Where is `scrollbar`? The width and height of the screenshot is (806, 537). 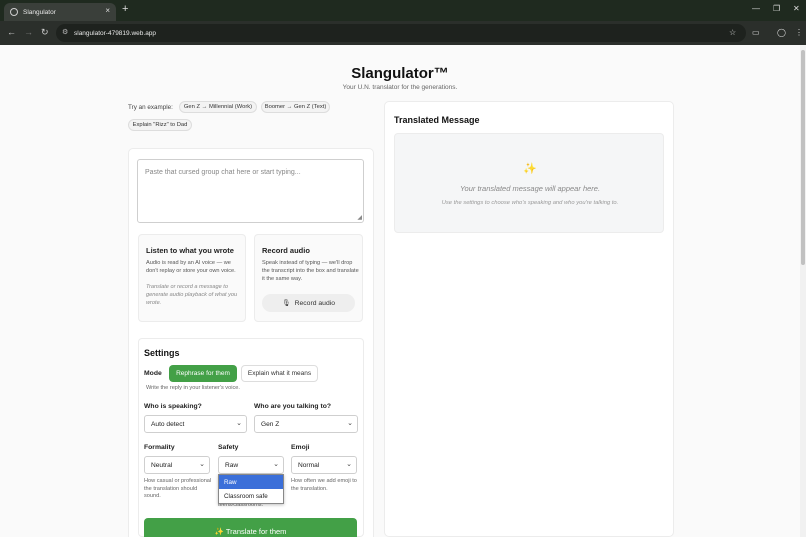
scrollbar is located at coordinates (803, 291).